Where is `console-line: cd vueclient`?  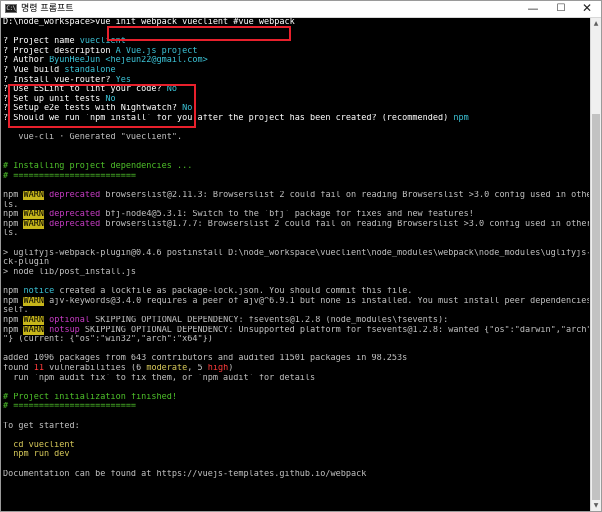 console-line: cd vueclient is located at coordinates (296, 446).